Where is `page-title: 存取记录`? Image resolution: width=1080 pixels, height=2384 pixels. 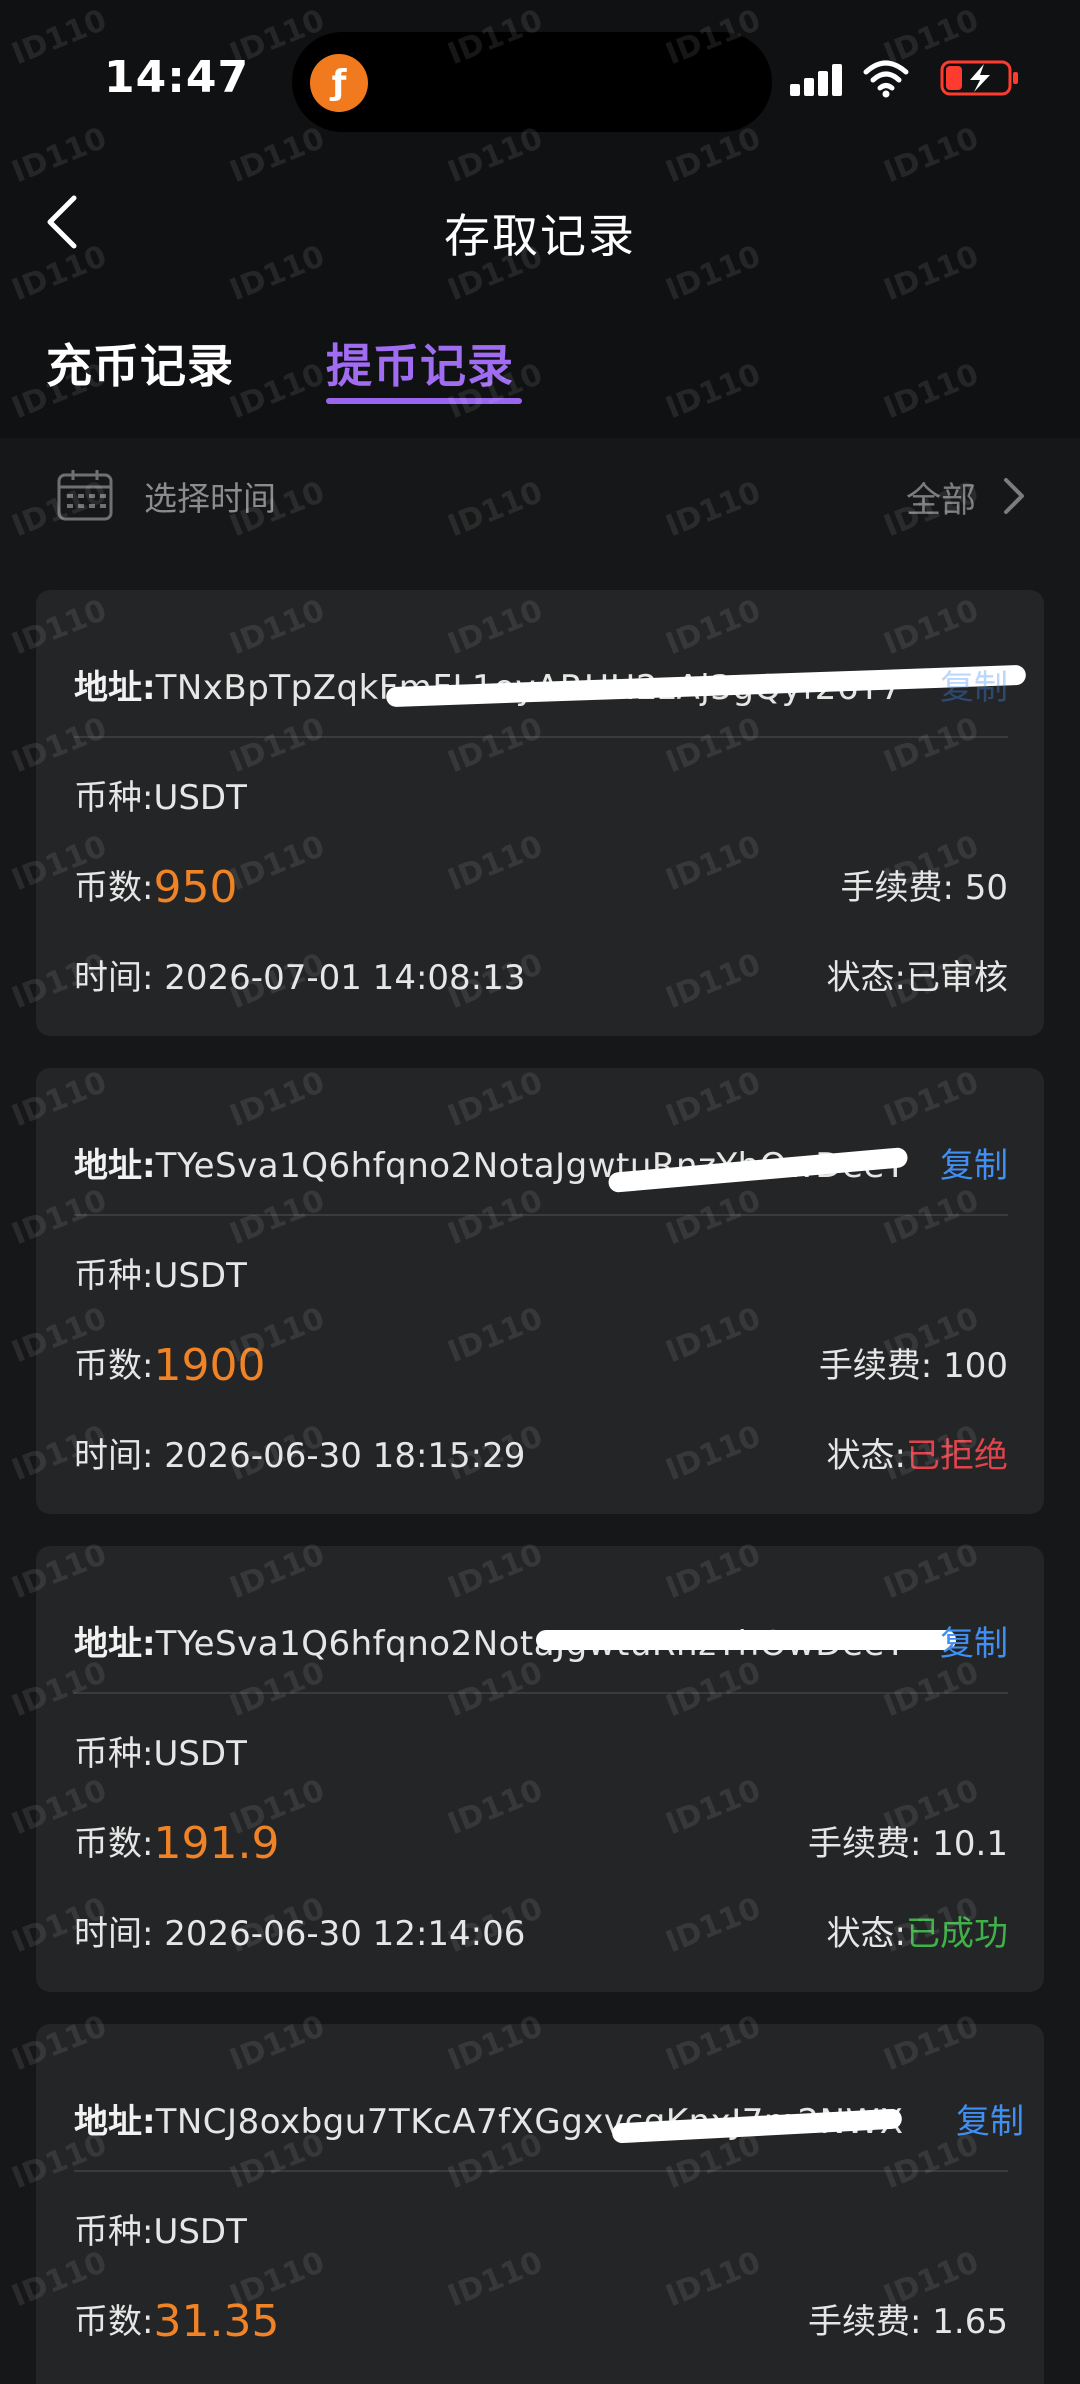 page-title: 存取记录 is located at coordinates (540, 236).